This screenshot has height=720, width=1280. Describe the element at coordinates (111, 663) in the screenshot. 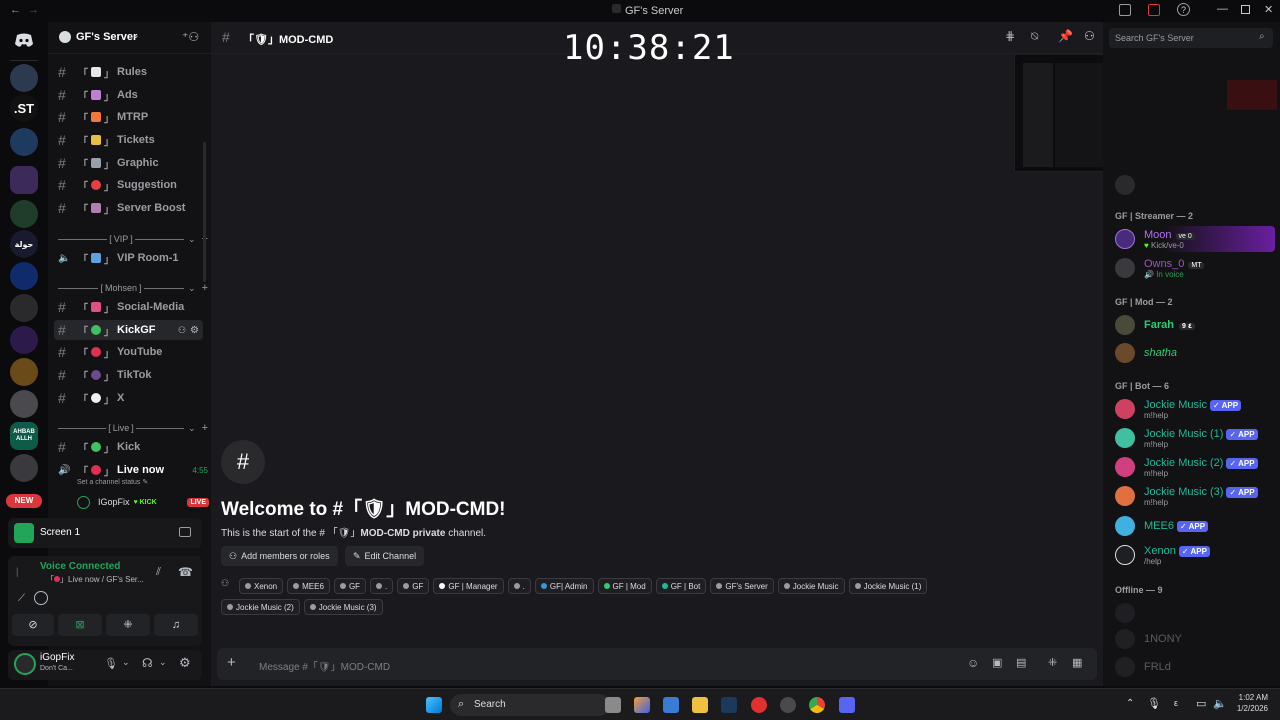

I see `microphone-icon: 🎙` at that location.